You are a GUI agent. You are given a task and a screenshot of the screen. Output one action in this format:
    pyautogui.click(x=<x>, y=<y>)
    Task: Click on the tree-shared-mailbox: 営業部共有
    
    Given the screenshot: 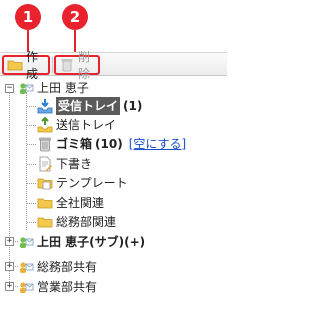 What is the action you would take?
    pyautogui.click(x=57, y=287)
    